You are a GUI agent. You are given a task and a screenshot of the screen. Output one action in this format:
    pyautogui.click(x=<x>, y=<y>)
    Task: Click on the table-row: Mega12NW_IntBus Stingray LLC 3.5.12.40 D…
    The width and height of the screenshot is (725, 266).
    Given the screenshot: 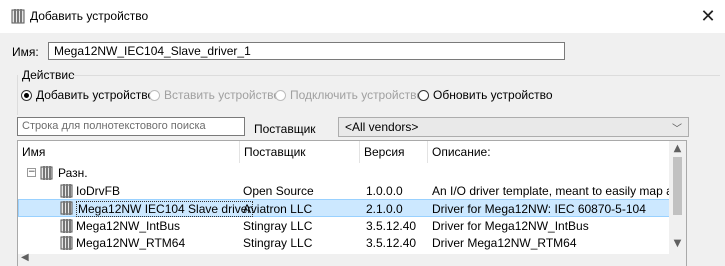 What is the action you would take?
    pyautogui.click(x=344, y=226)
    